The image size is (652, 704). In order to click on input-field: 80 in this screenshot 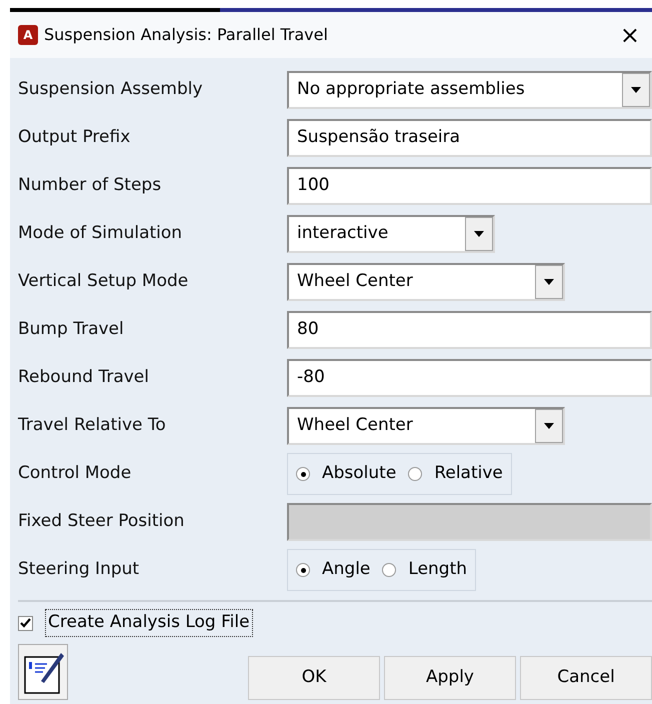, I will do `click(469, 330)`.